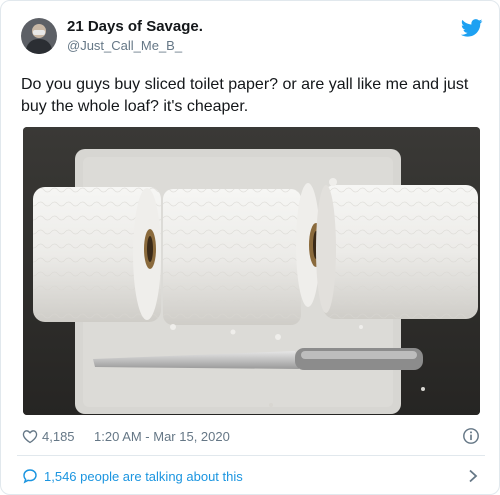 Image resolution: width=500 pixels, height=495 pixels. I want to click on timestamp: 1:20 AM - Mar 15, 2020, so click(162, 436).